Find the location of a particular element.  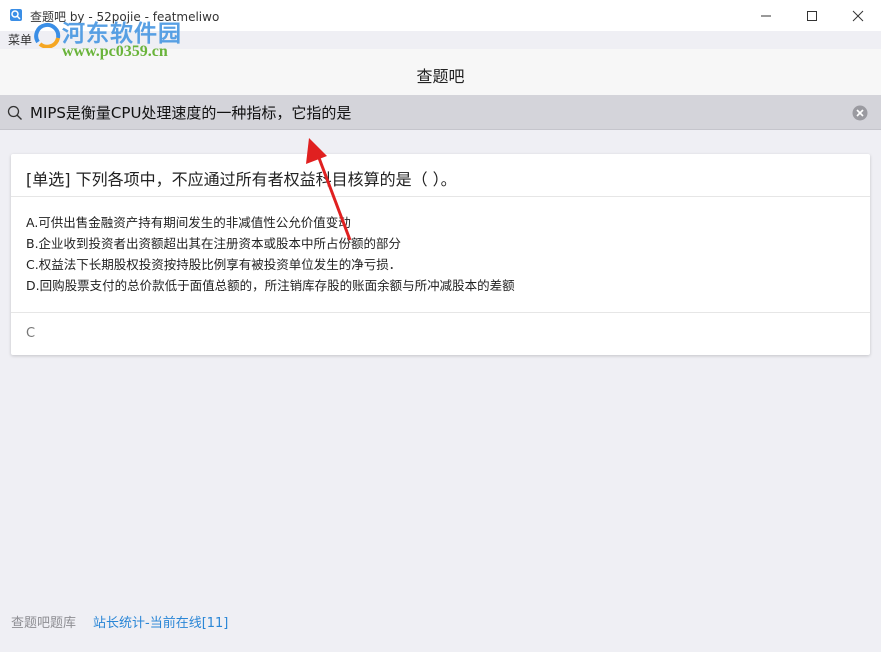

search-bar is located at coordinates (440, 112).